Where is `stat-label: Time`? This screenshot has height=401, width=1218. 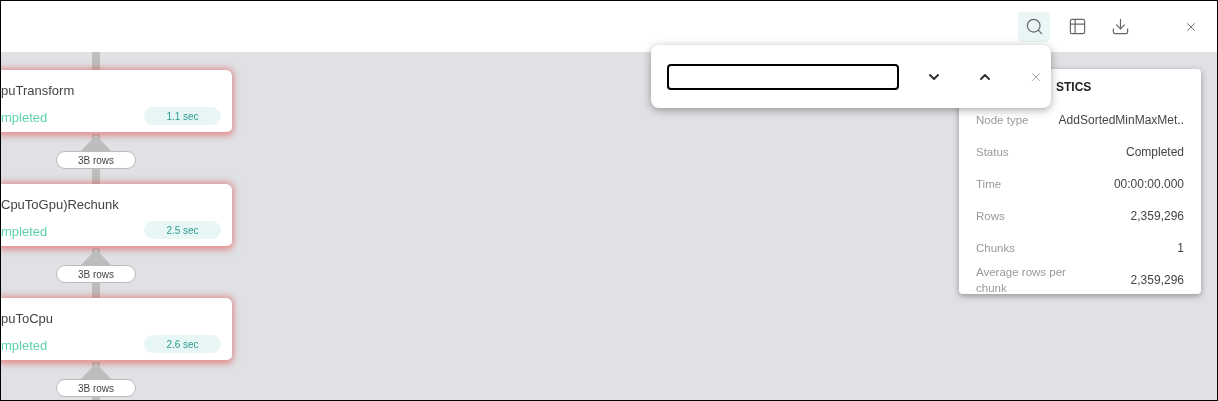
stat-label: Time is located at coordinates (989, 184).